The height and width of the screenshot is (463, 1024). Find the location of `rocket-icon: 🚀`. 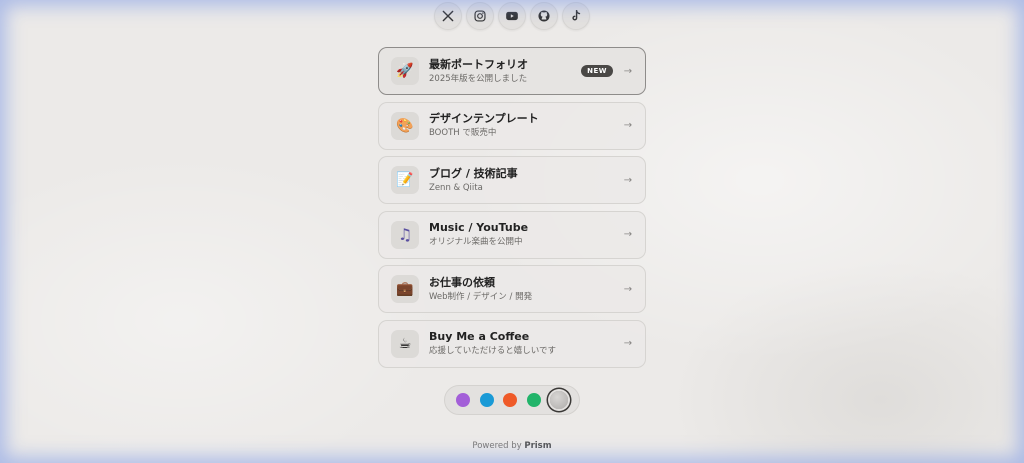

rocket-icon: 🚀 is located at coordinates (405, 71).